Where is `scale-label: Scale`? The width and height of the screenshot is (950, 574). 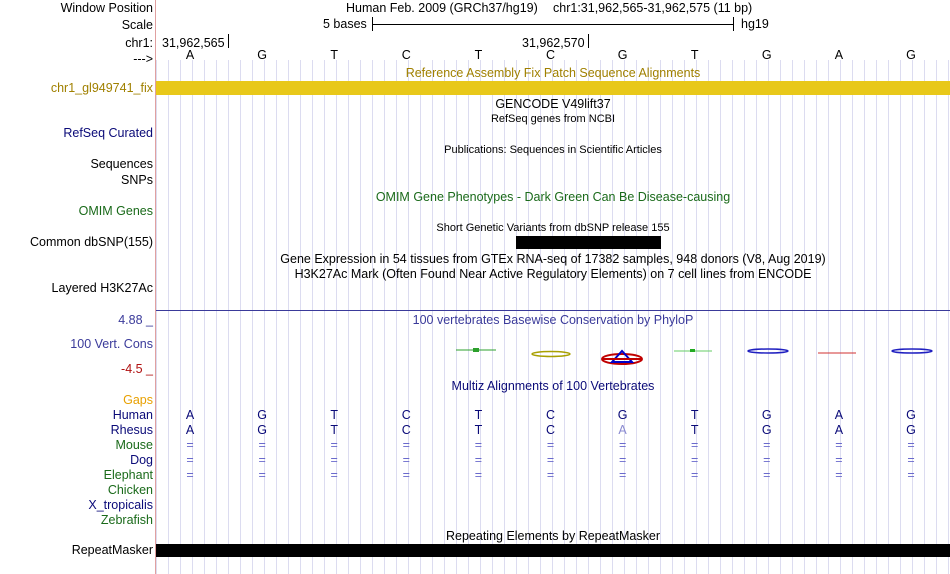
scale-label: Scale is located at coordinates (137, 25).